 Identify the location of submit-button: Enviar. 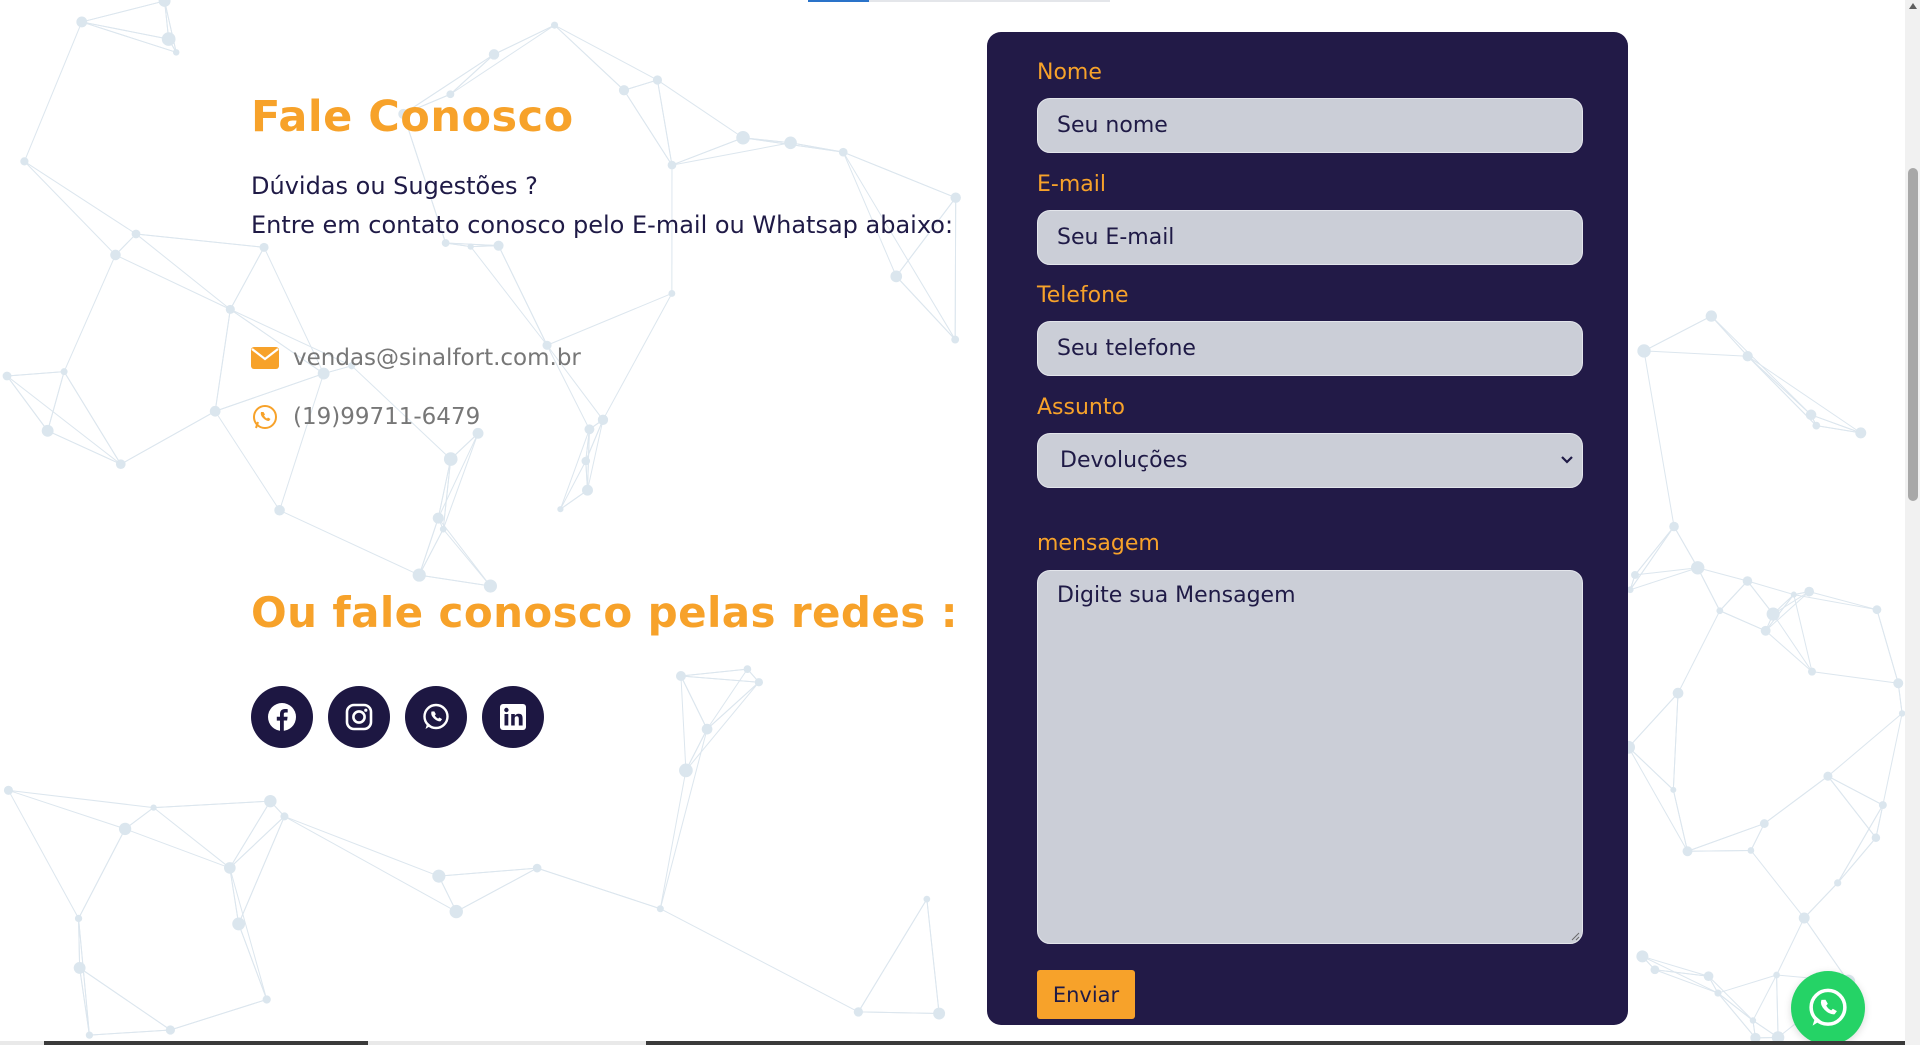
(1086, 994).